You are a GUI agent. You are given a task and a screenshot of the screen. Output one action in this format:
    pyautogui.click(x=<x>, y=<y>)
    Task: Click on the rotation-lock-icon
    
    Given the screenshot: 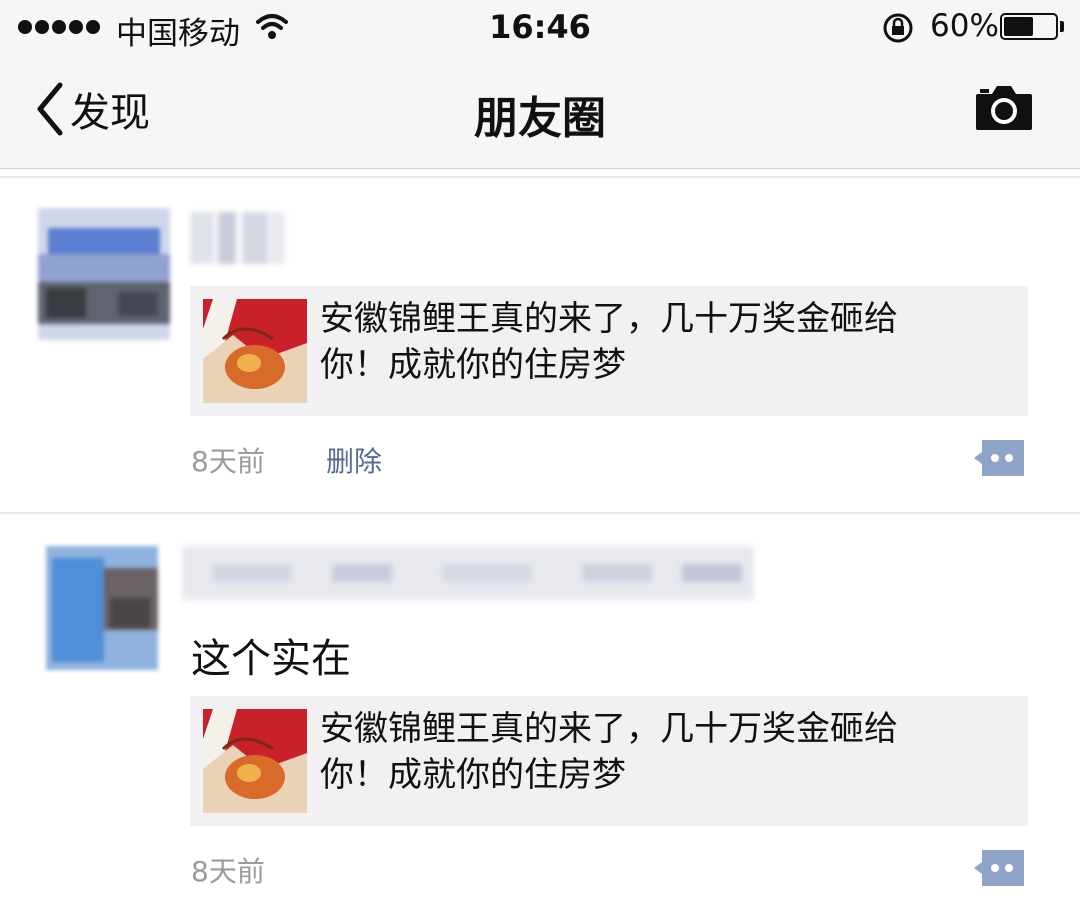 What is the action you would take?
    pyautogui.click(x=898, y=28)
    